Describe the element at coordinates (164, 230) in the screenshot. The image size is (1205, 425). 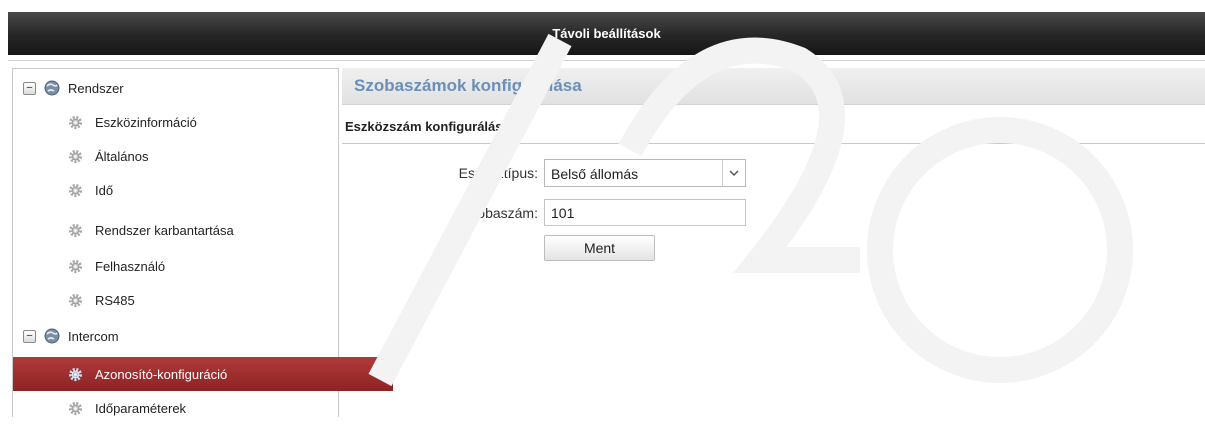
I see `tree-item-label: Rendszer karbantartása` at that location.